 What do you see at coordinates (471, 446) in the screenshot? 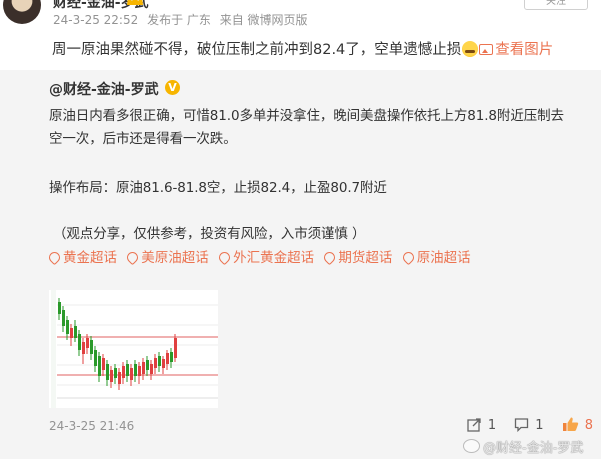
I see `weibo-logo-icon` at bounding box center [471, 446].